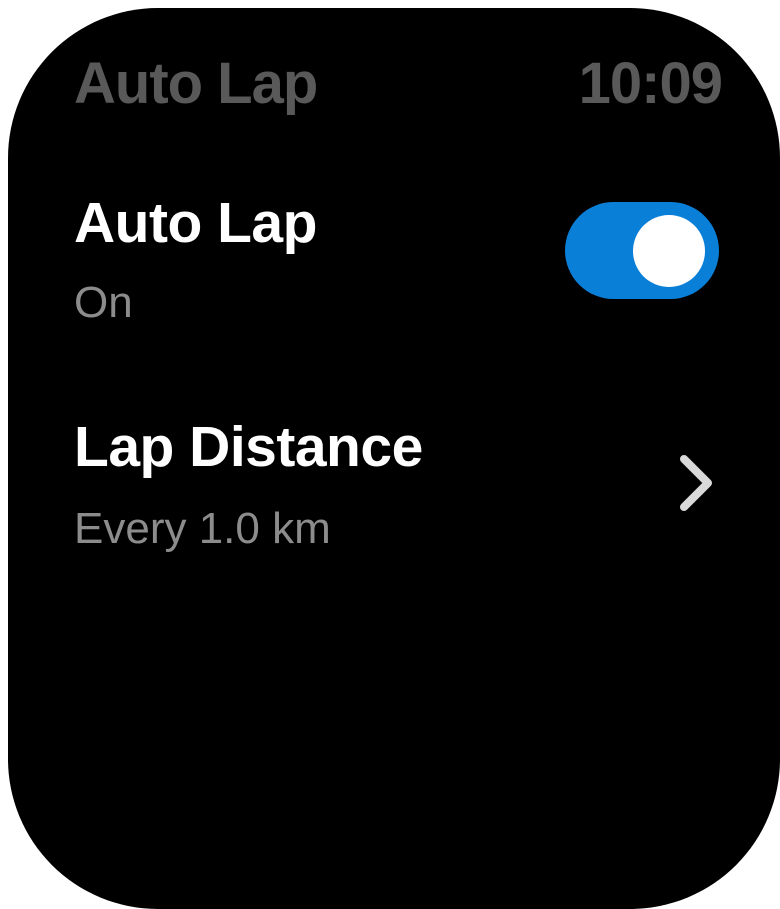  Describe the element at coordinates (202, 528) in the screenshot. I see `lap-distance-value: Every 1.0 km` at that location.